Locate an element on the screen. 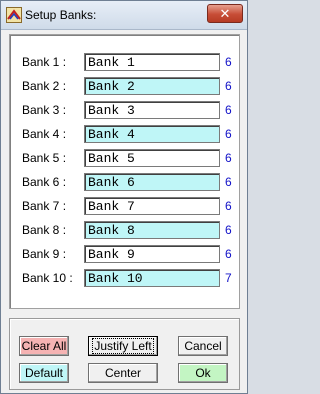 This screenshot has width=320, height=394. bank-label: Bank 4 : is located at coordinates (44, 134).